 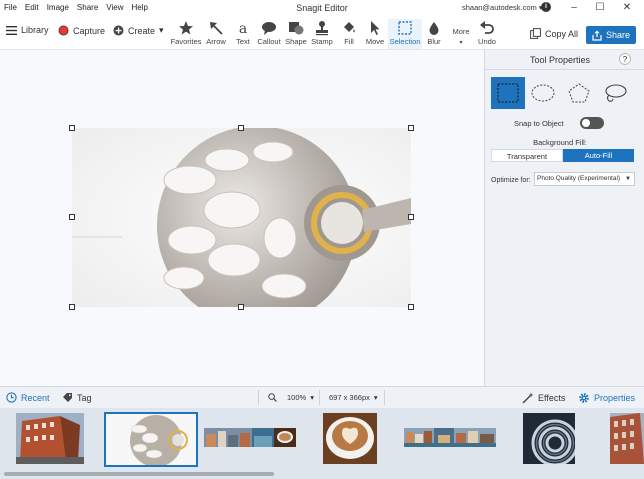 What do you see at coordinates (32, 7) in the screenshot?
I see `menu-edit: Edit` at bounding box center [32, 7].